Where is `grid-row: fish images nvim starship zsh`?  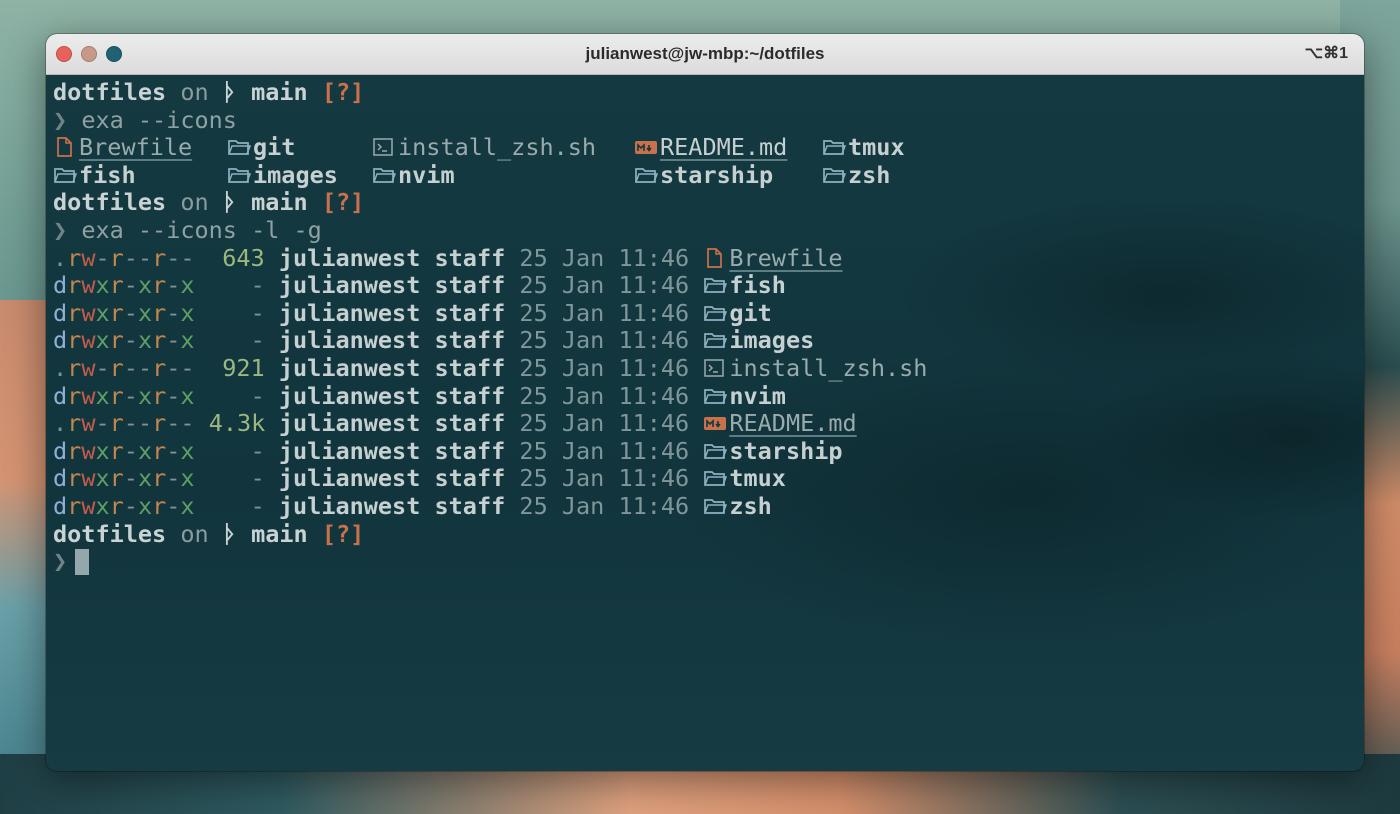
grid-row: fish images nvim starship zsh is located at coordinates (708, 175).